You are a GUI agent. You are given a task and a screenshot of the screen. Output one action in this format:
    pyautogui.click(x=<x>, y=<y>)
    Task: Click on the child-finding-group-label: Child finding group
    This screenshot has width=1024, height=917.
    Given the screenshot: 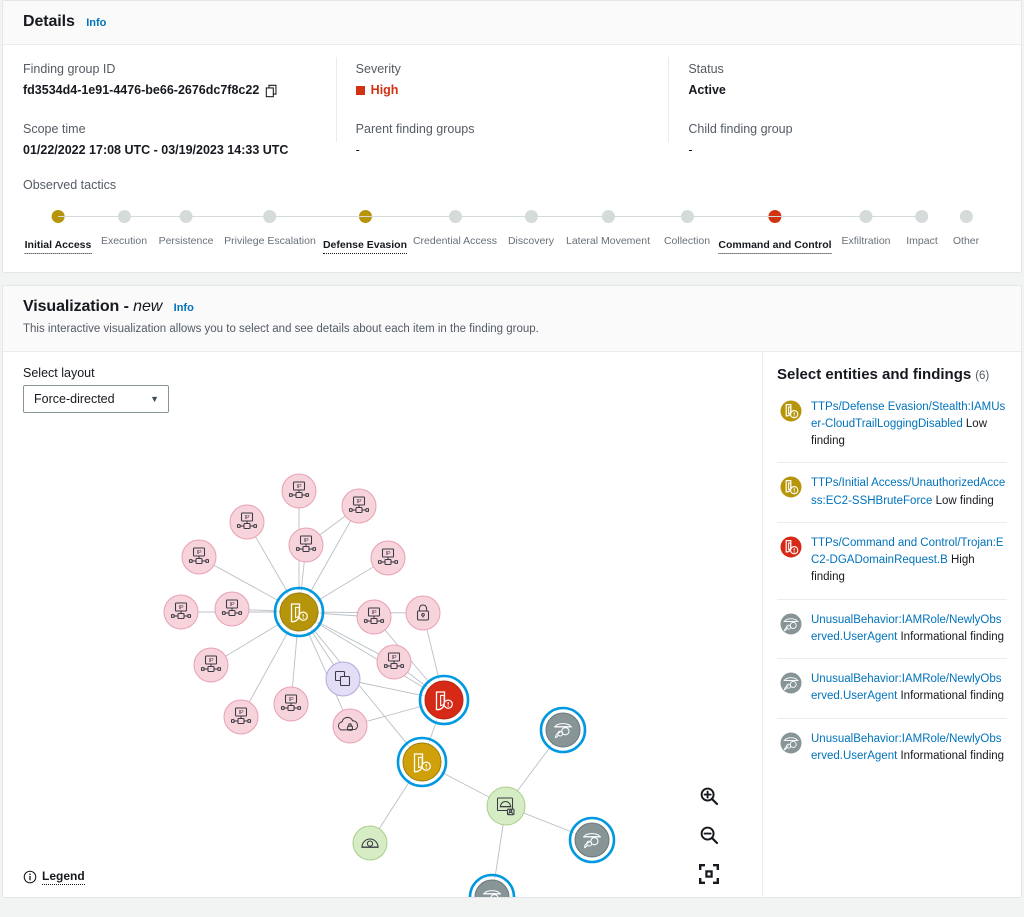 What is the action you would take?
    pyautogui.click(x=740, y=128)
    